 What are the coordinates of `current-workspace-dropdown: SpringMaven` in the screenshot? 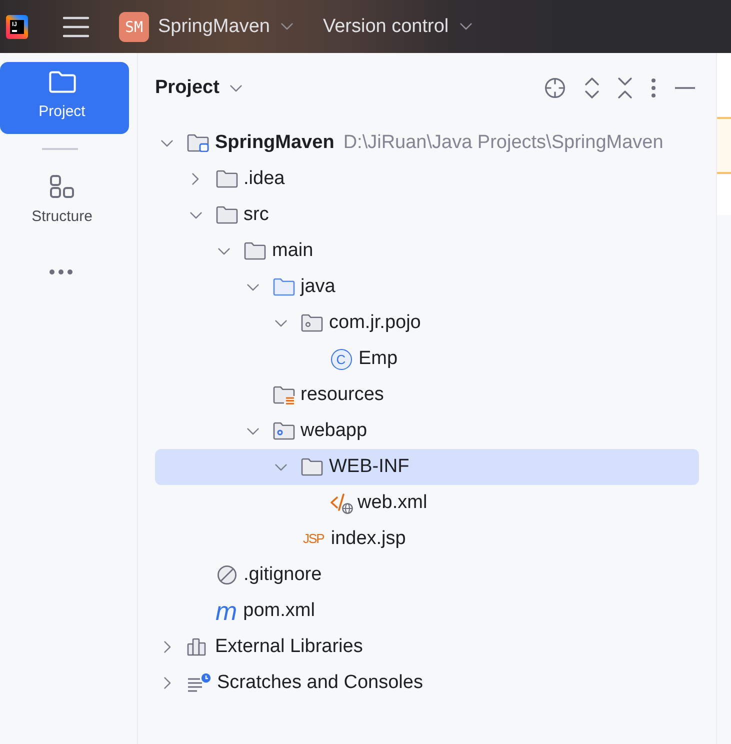 It's located at (225, 27).